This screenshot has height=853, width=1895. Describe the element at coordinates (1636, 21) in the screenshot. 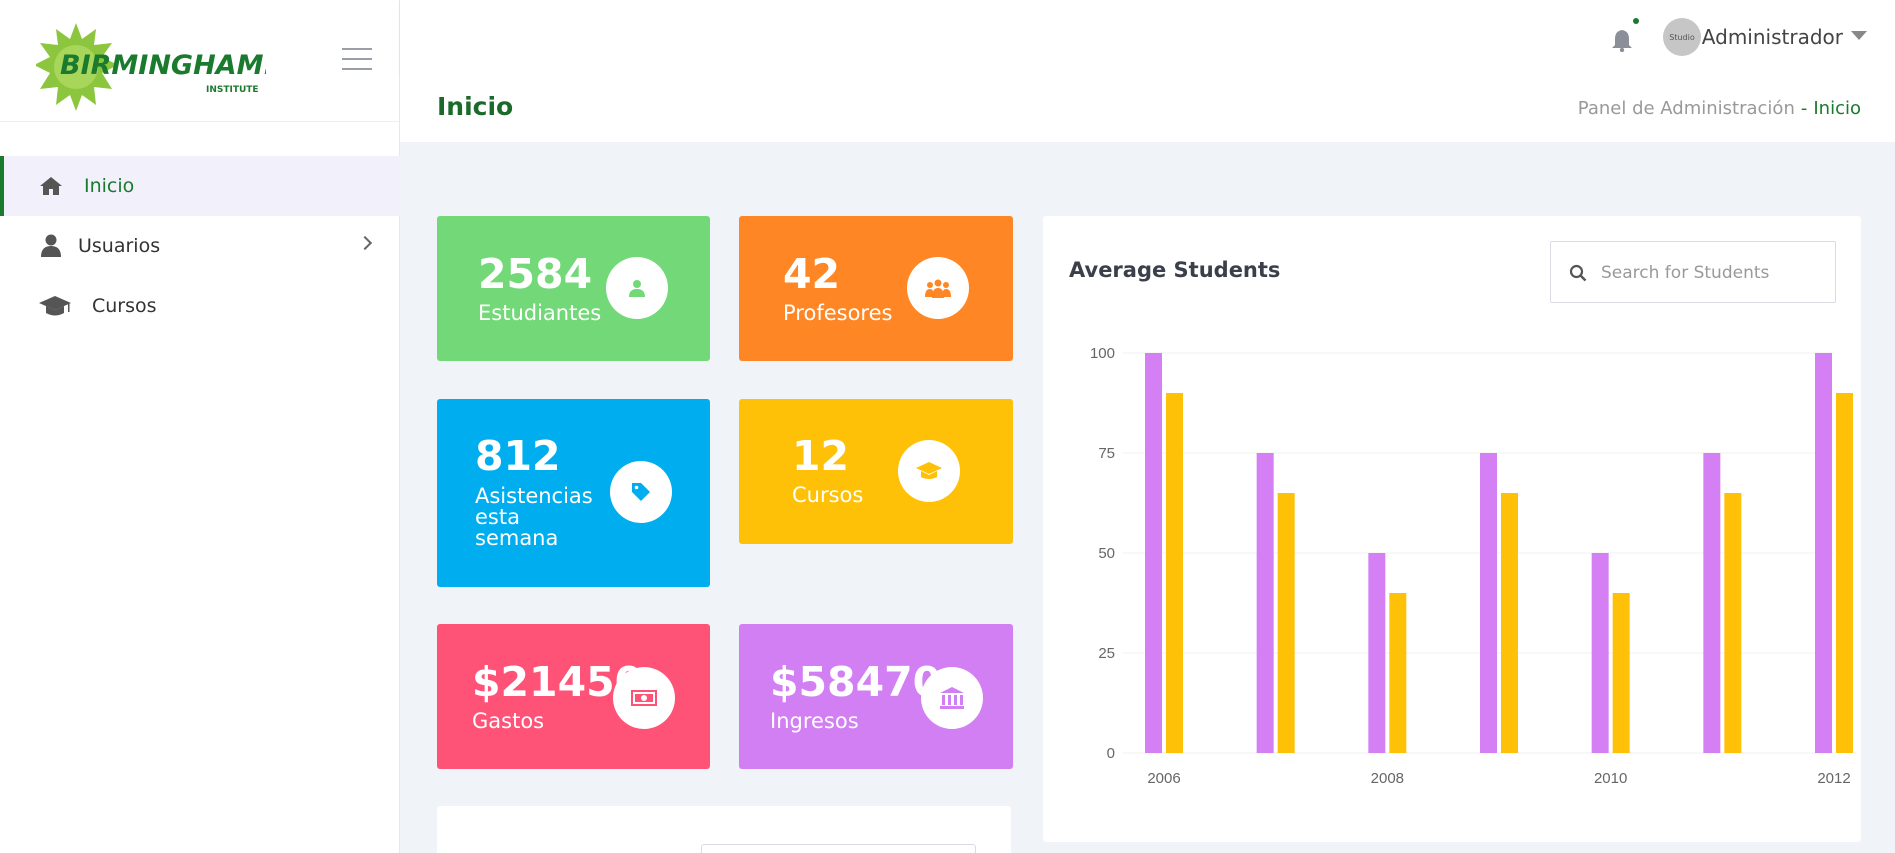

I see `notification-dot` at that location.